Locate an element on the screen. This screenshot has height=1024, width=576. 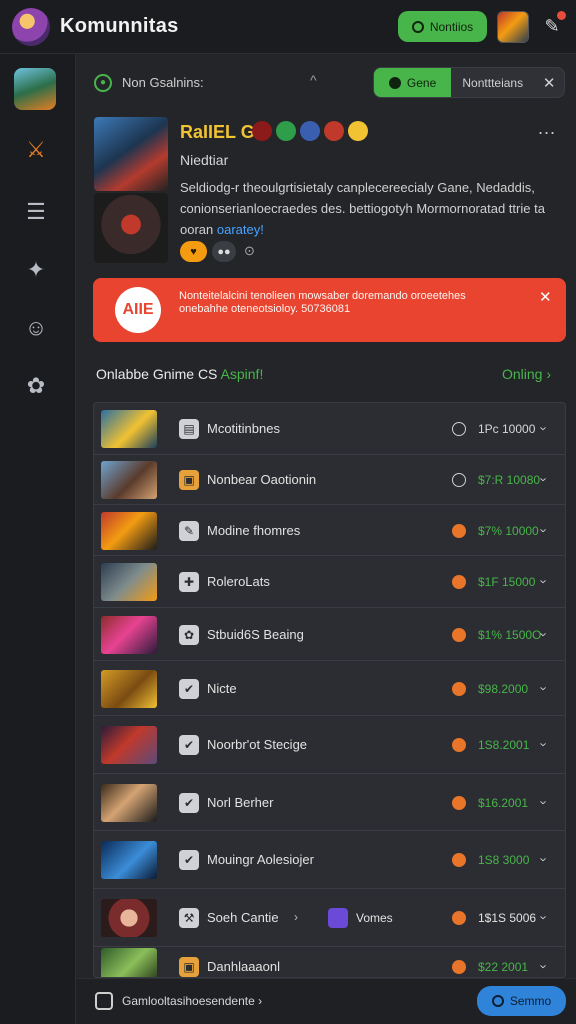
messages-icon: ✎ is located at coordinates (553, 24).